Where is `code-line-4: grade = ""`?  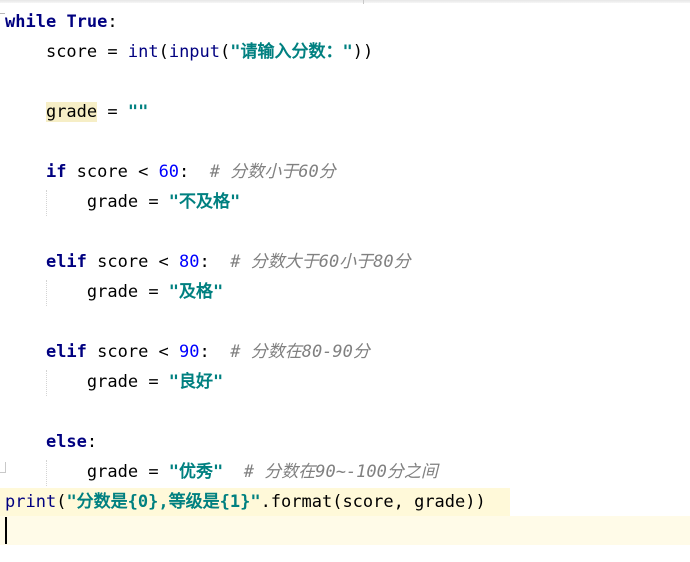 code-line-4: grade = "" is located at coordinates (76, 112).